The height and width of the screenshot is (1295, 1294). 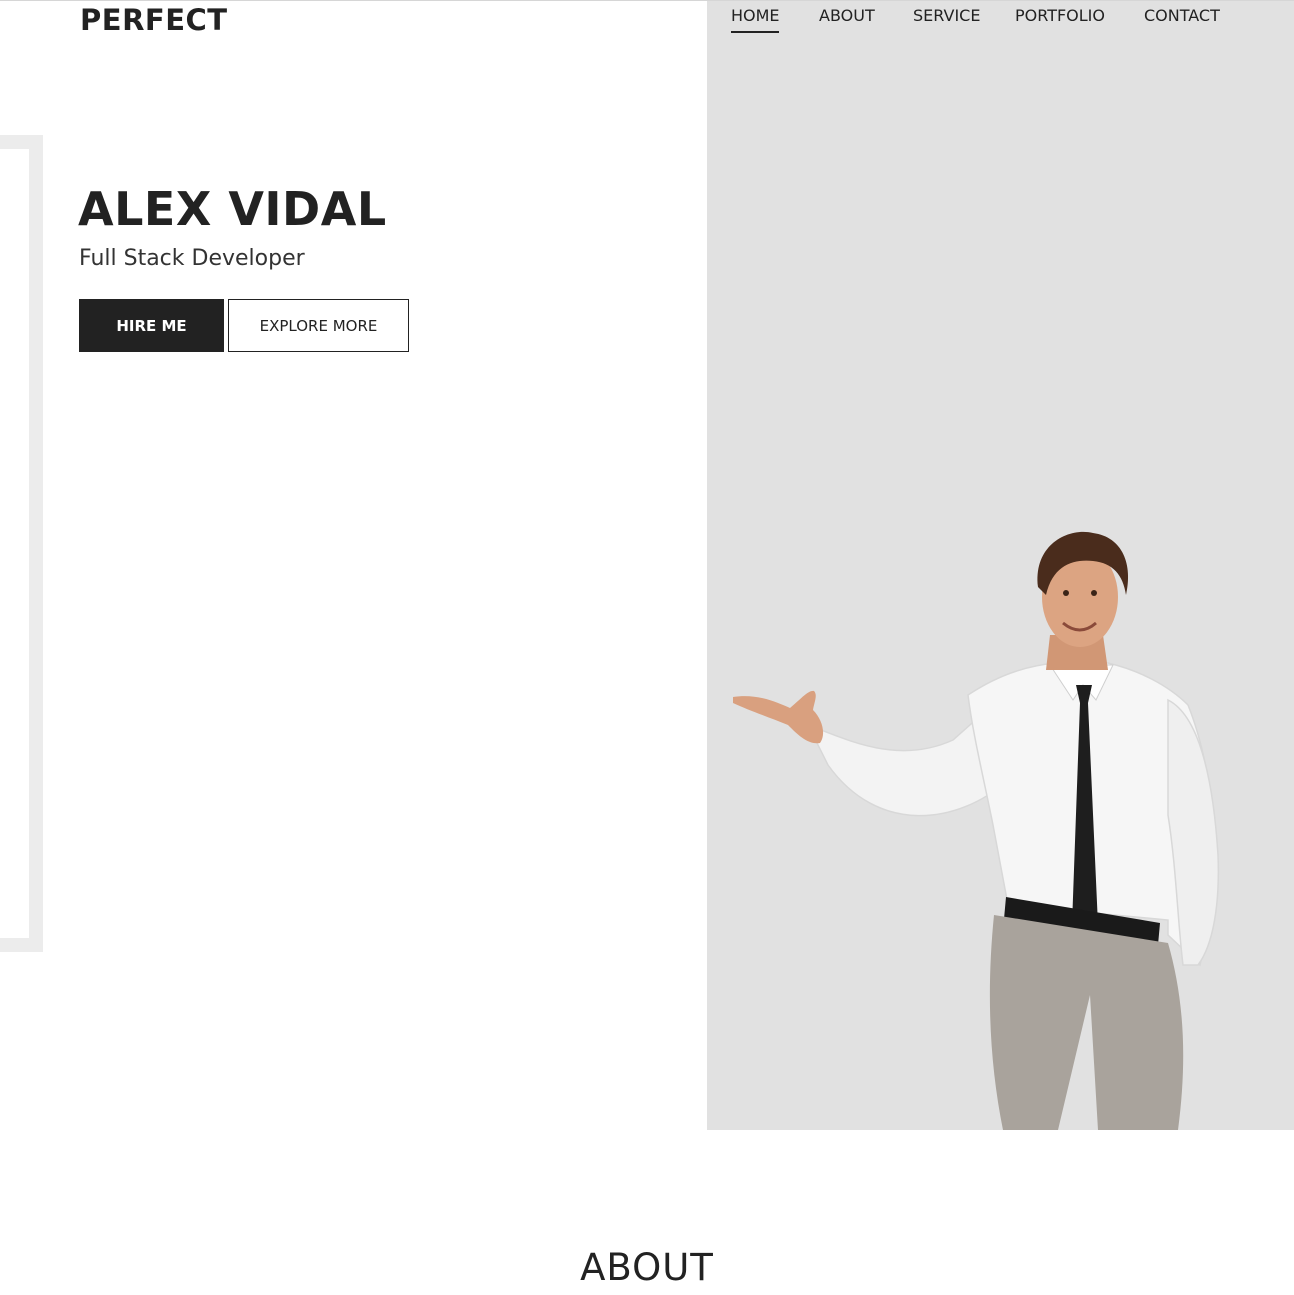 I want to click on nav-about: ABOUT, so click(x=847, y=18).